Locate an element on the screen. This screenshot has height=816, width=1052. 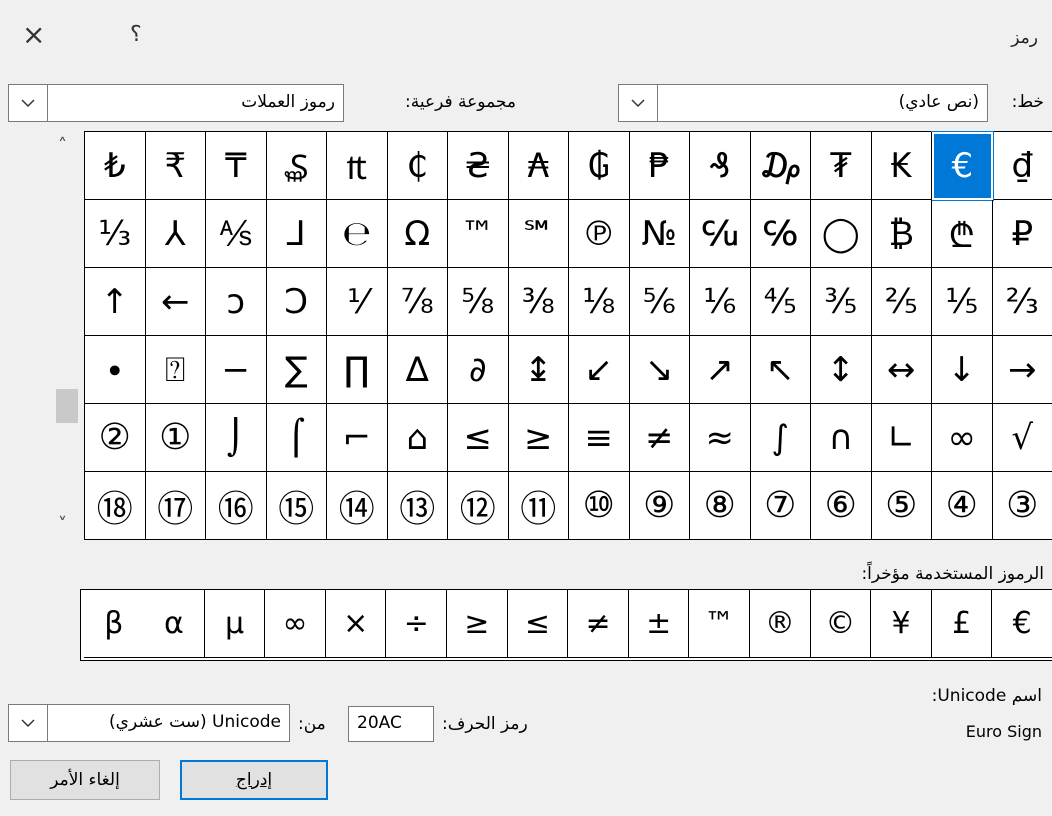
symbol-cell: ↘ is located at coordinates (659, 370).